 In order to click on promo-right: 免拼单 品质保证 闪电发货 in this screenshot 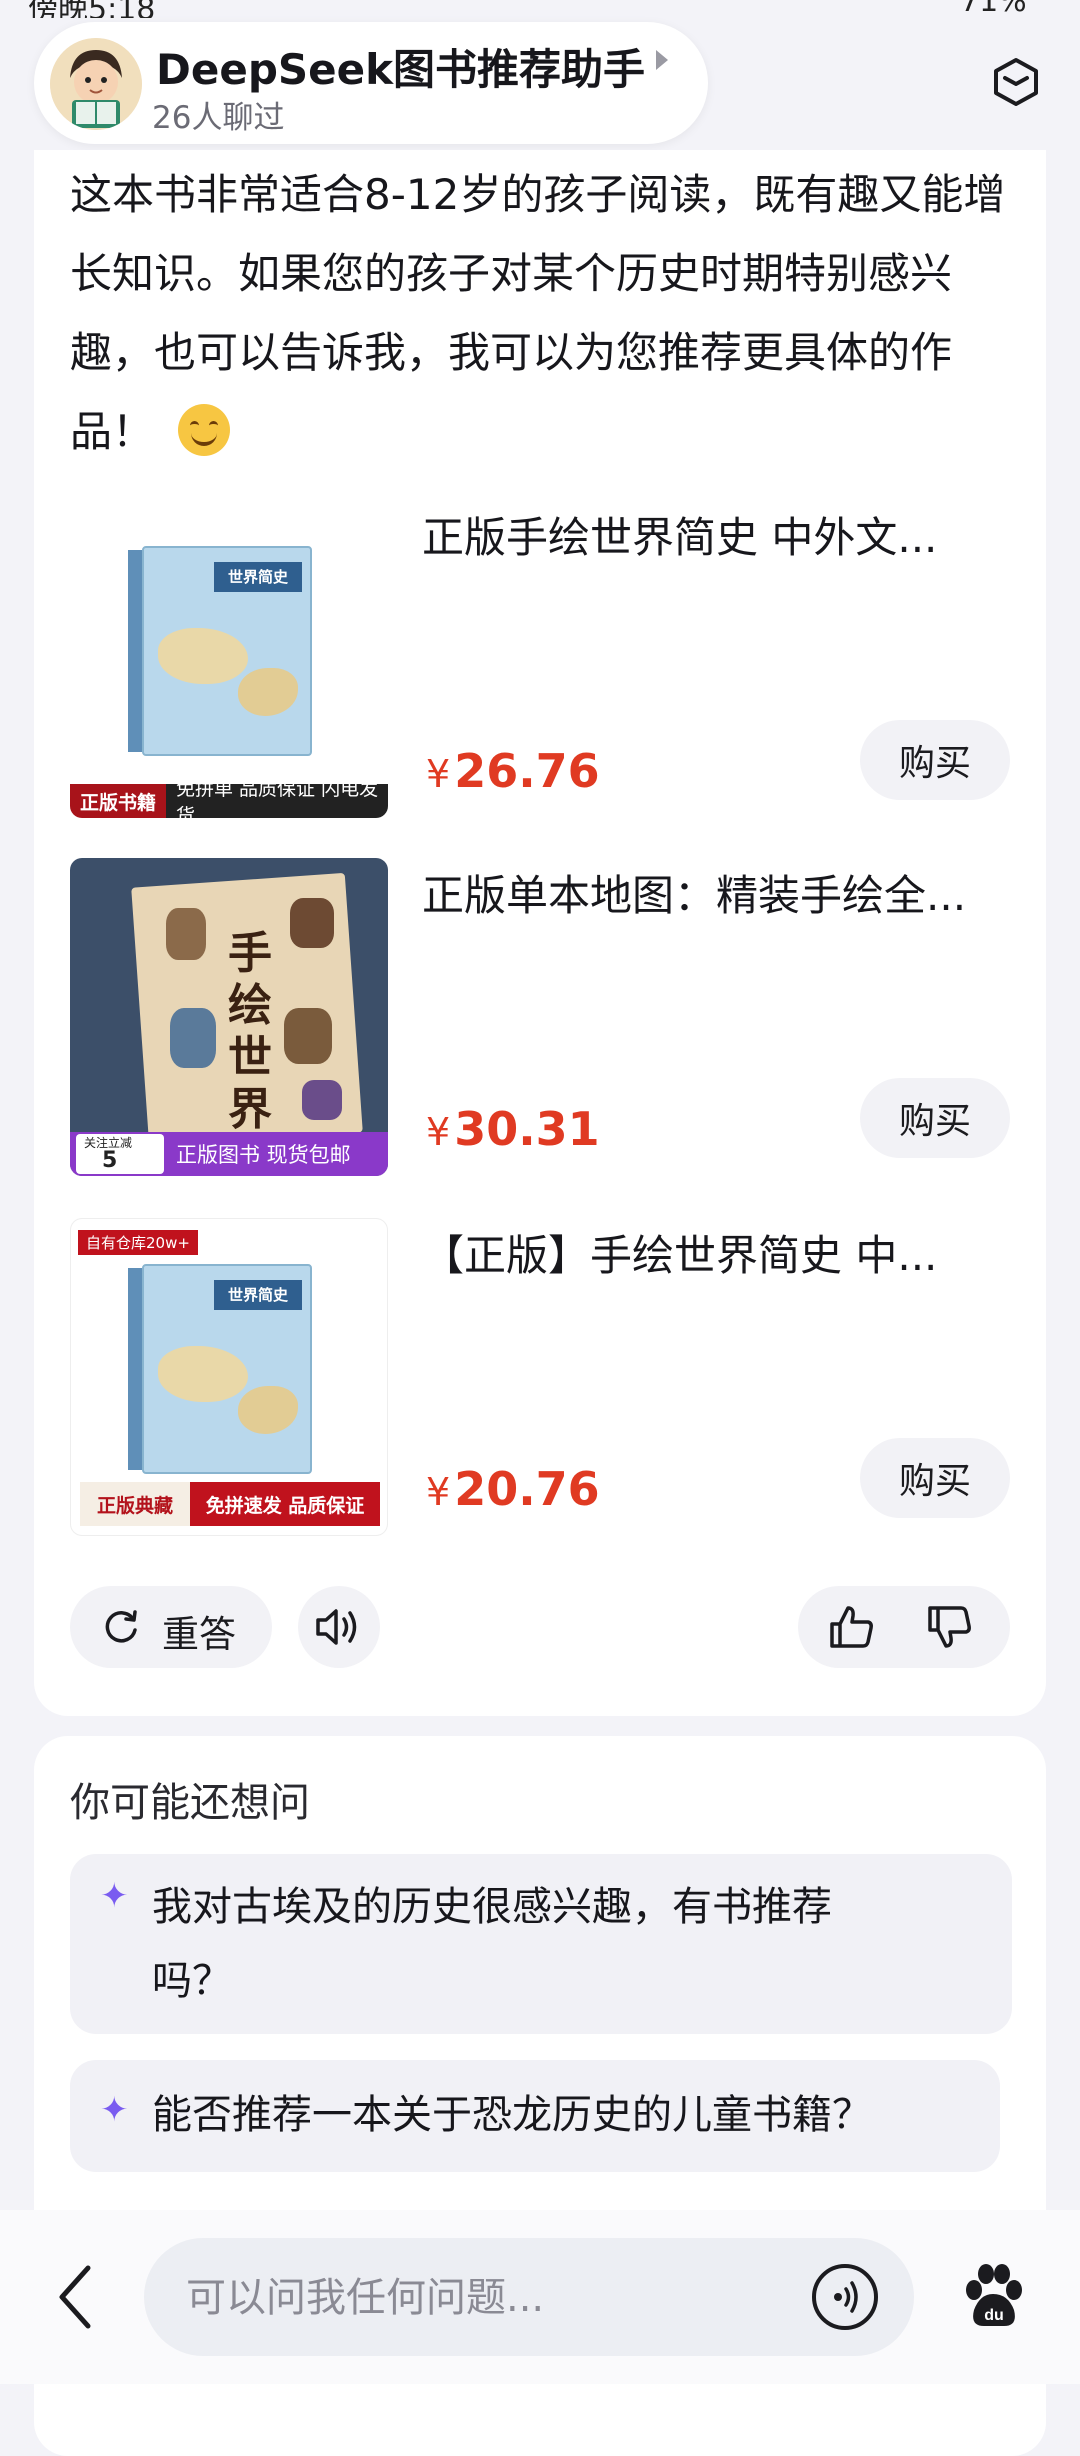, I will do `click(277, 798)`.